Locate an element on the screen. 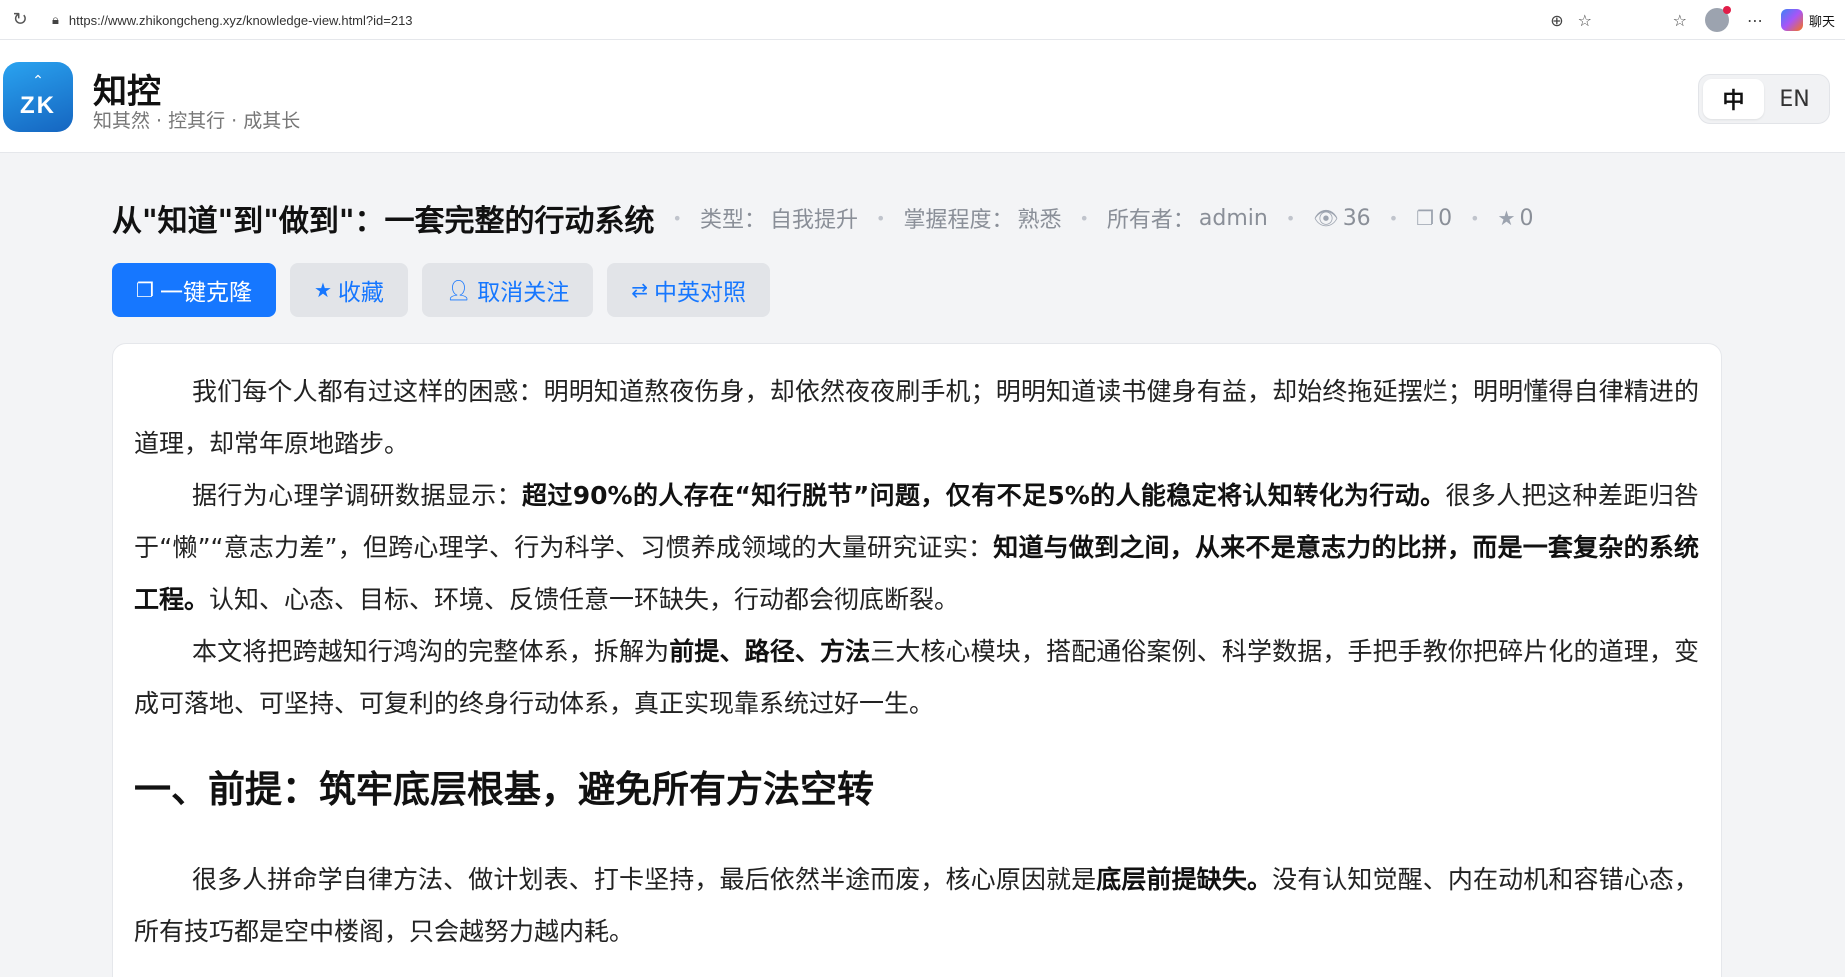 The image size is (1845, 977). view-count: 👁︎ 36 is located at coordinates (1341, 218).